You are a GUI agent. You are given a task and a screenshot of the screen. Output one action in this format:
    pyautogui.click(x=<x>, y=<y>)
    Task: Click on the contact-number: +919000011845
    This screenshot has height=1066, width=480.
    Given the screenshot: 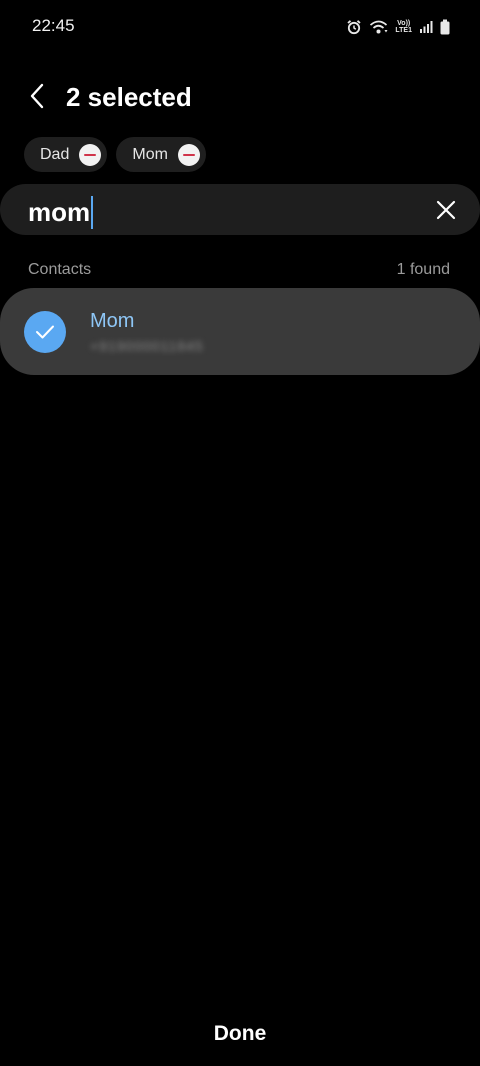 What is the action you would take?
    pyautogui.click(x=147, y=346)
    